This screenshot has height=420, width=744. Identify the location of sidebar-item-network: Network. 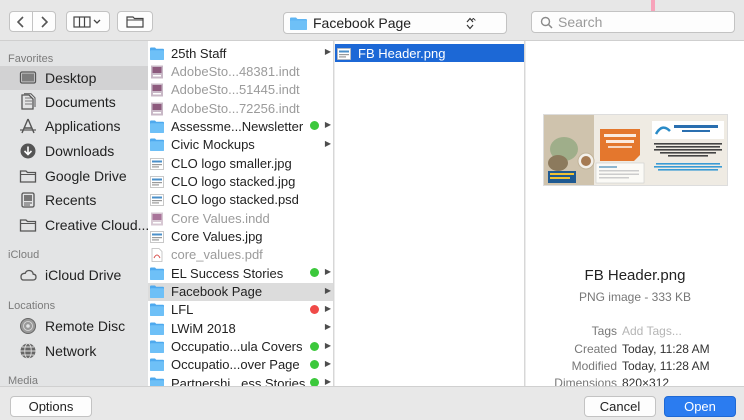
(74, 351).